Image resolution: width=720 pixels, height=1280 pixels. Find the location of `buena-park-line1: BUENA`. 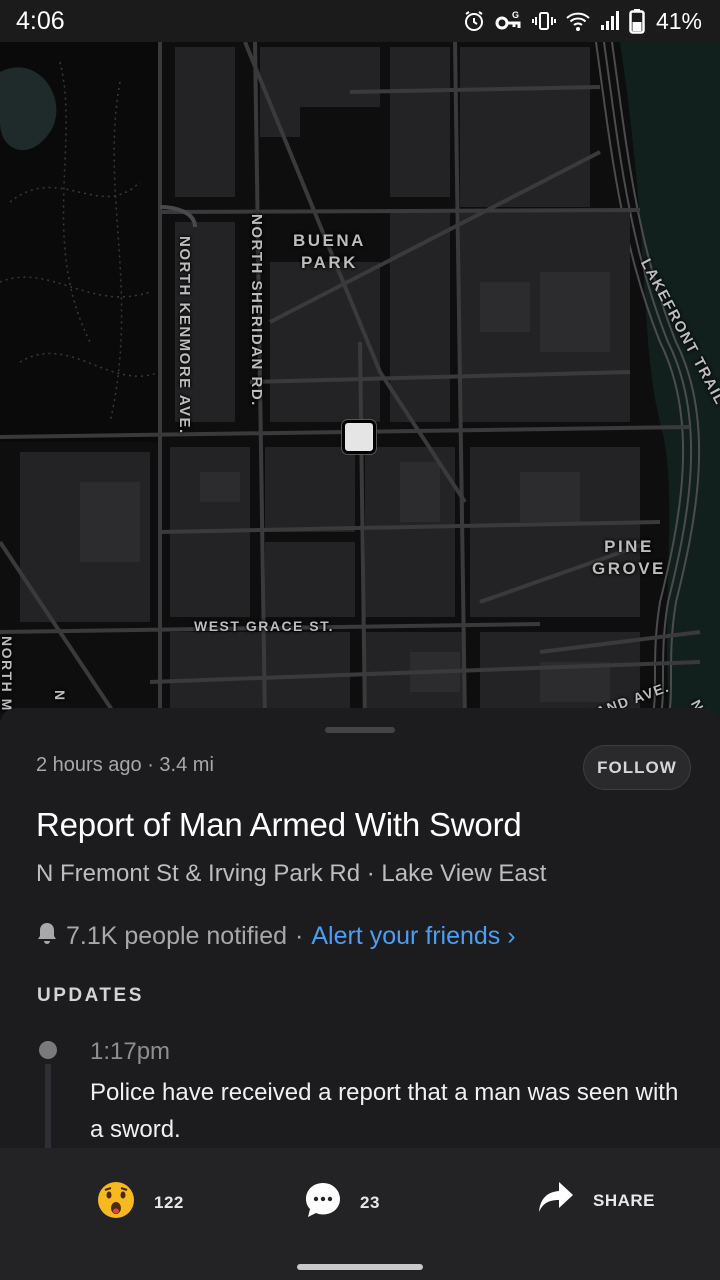

buena-park-line1: BUENA is located at coordinates (329, 240).